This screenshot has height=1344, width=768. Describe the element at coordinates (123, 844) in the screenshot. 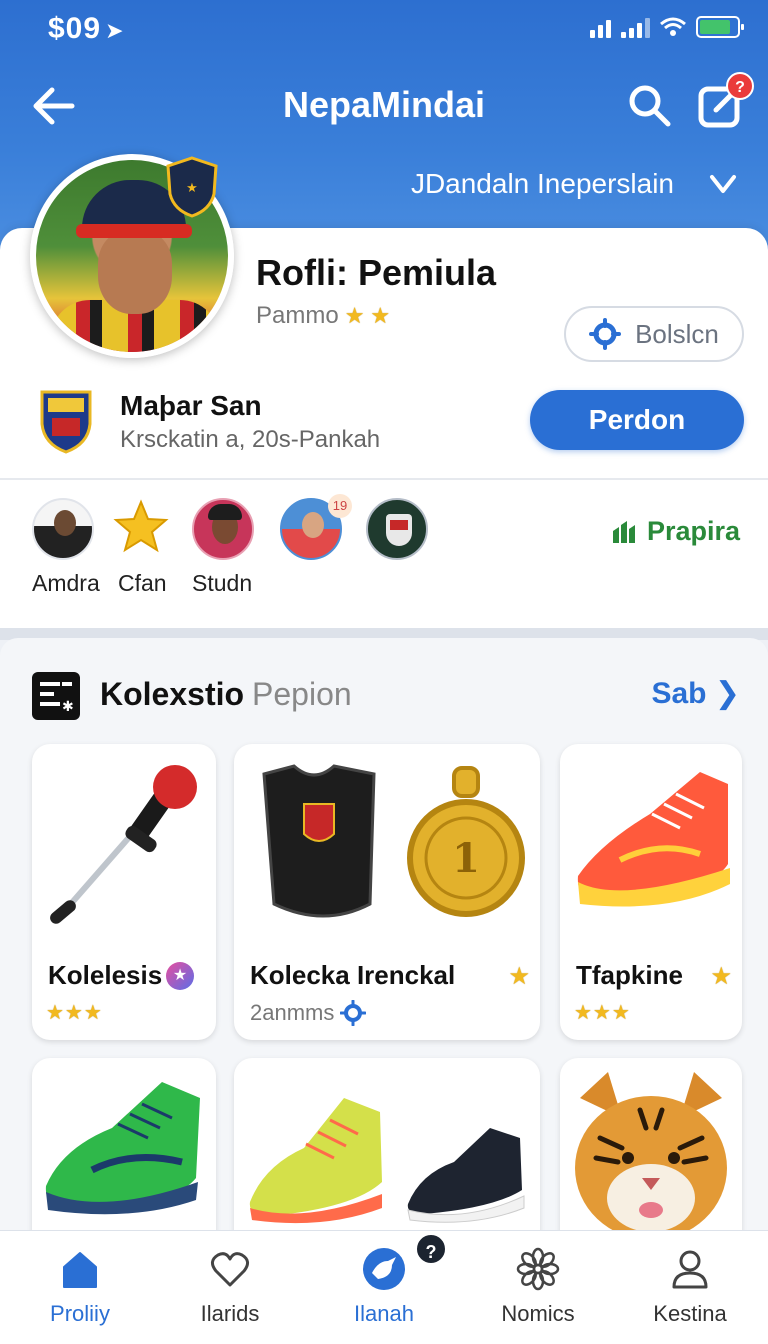

I see `microphone-image` at that location.